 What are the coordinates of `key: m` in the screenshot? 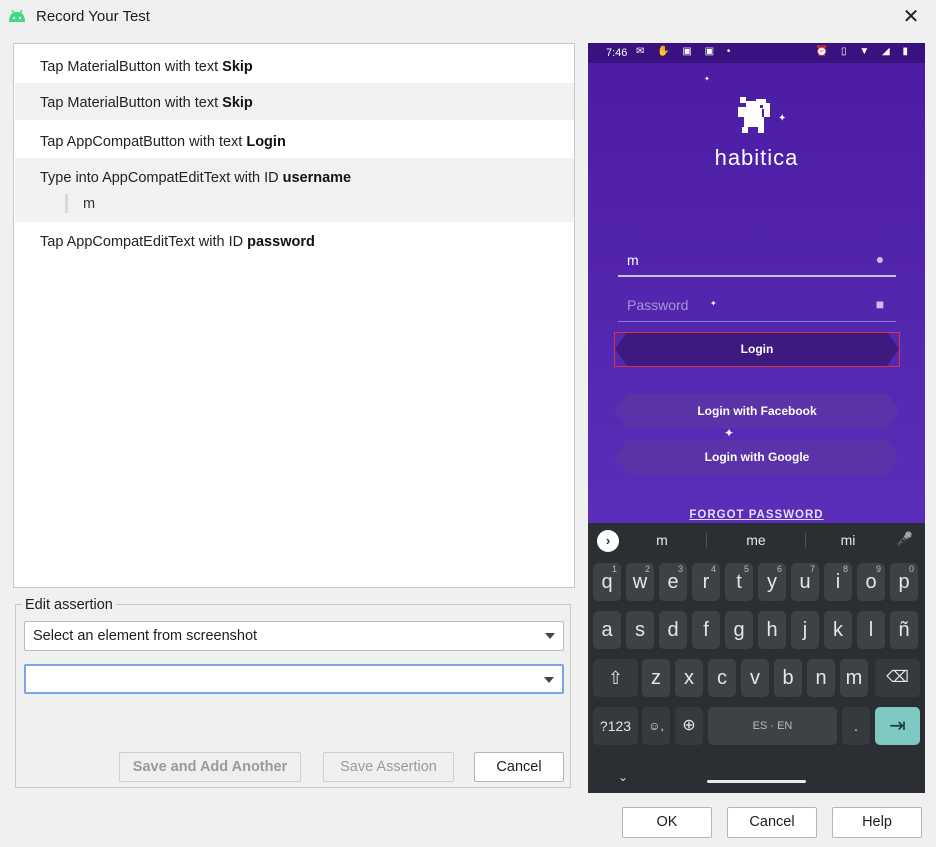 It's located at (854, 678).